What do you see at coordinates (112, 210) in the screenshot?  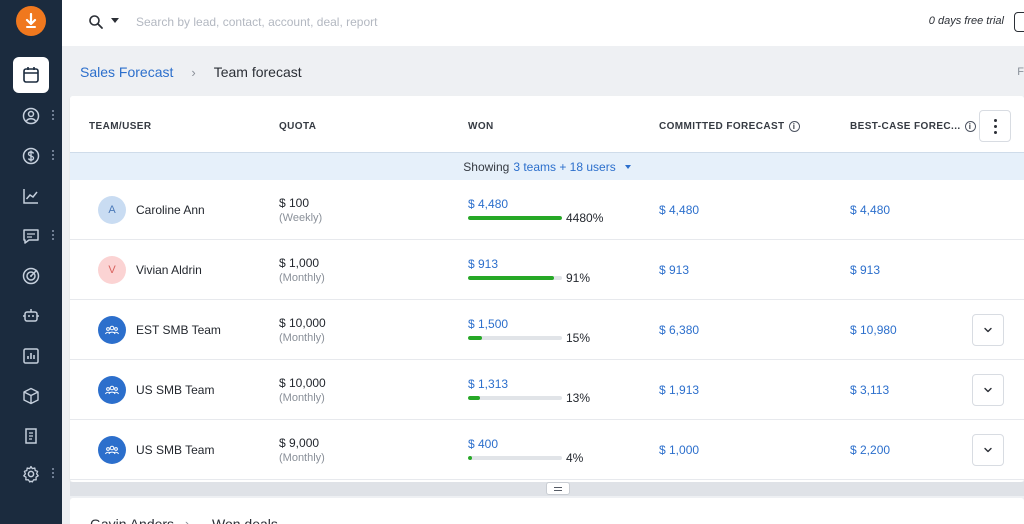 I see `user-avatar: A` at bounding box center [112, 210].